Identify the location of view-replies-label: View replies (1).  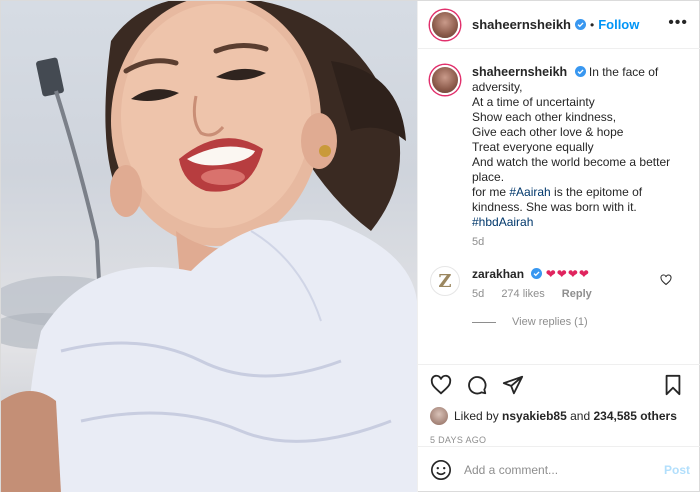
(550, 322).